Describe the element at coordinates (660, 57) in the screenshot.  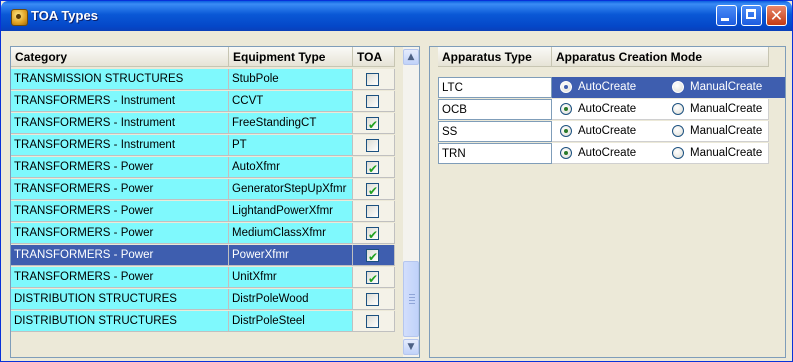
I see `column-header-creation-mode: Apparatus Creation Mode` at that location.